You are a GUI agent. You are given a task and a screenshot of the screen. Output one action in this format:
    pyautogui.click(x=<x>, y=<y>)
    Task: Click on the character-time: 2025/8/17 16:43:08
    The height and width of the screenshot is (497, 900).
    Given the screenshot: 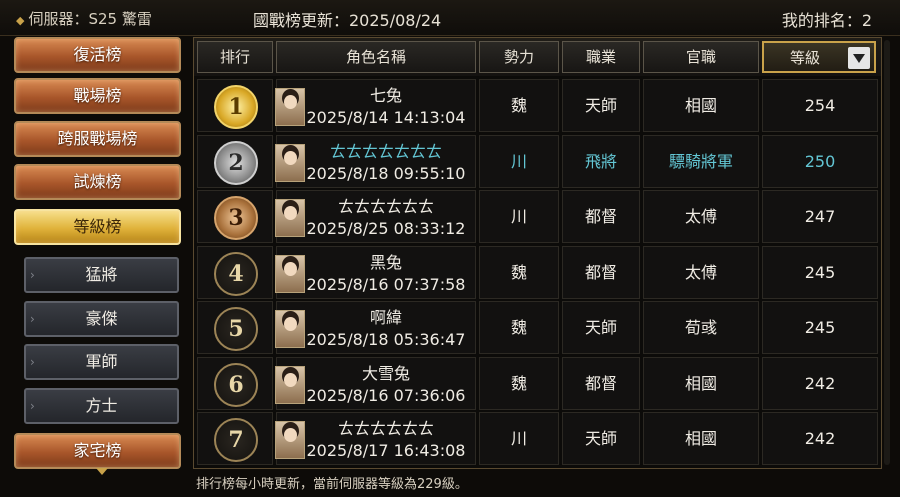 What is the action you would take?
    pyautogui.click(x=386, y=450)
    